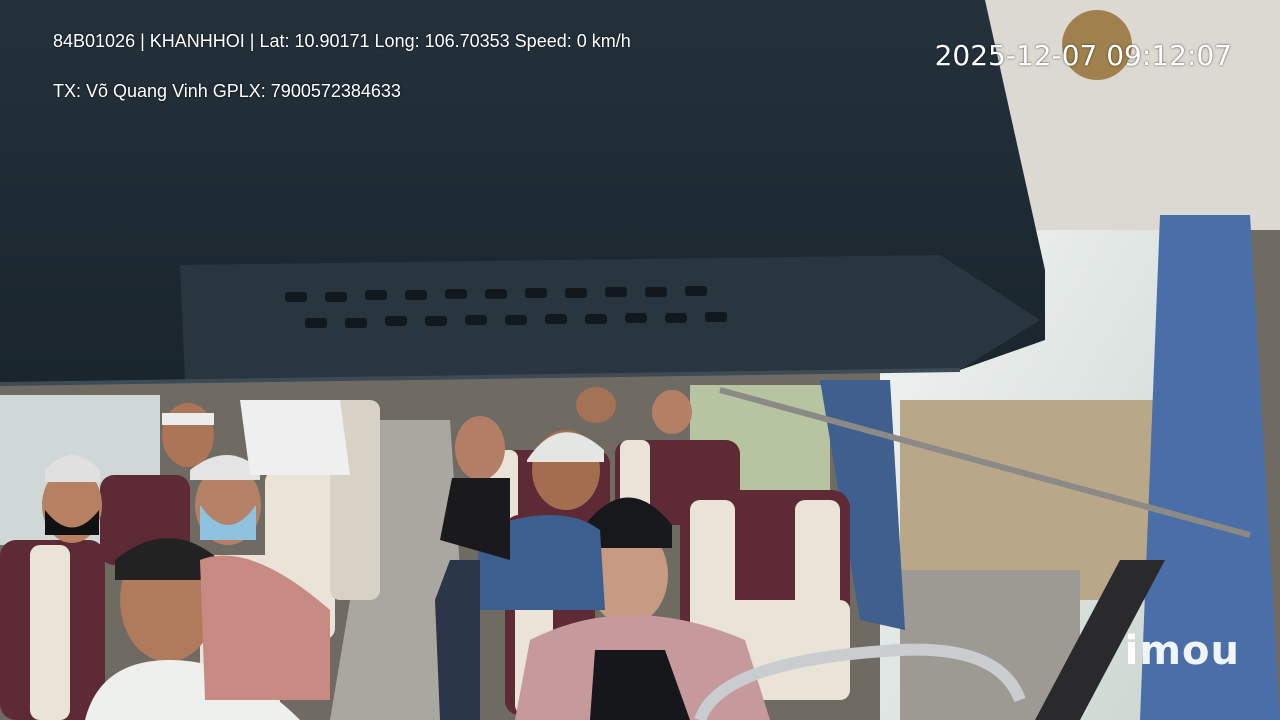  I want to click on driver-info-overlay: TX: Võ Quang Vinh GPLX: 7900572384633, so click(227, 91).